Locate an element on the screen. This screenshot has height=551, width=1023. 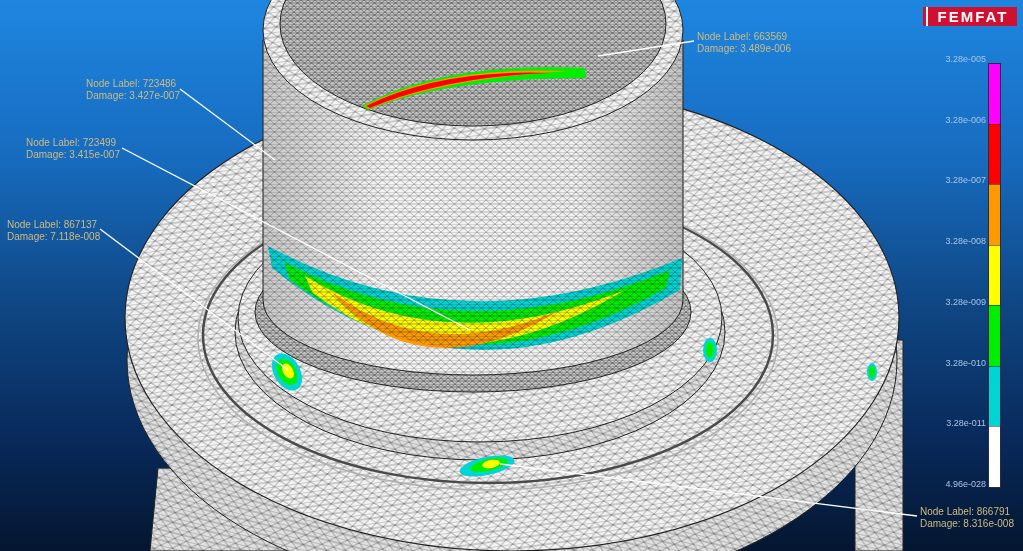
node-label-text: Node Label: 723499 is located at coordinates (72, 143).